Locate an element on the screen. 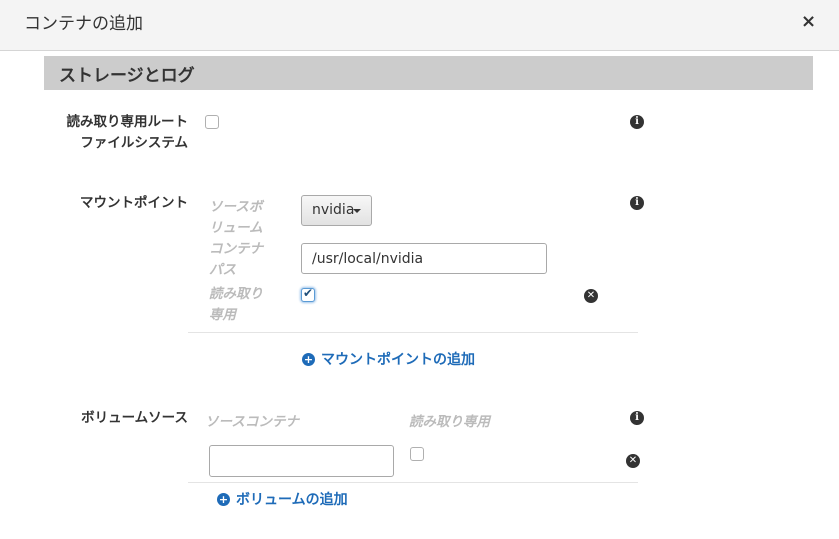 Image resolution: width=839 pixels, height=539 pixels. source-volume-label-line2: リューム is located at coordinates (236, 228).